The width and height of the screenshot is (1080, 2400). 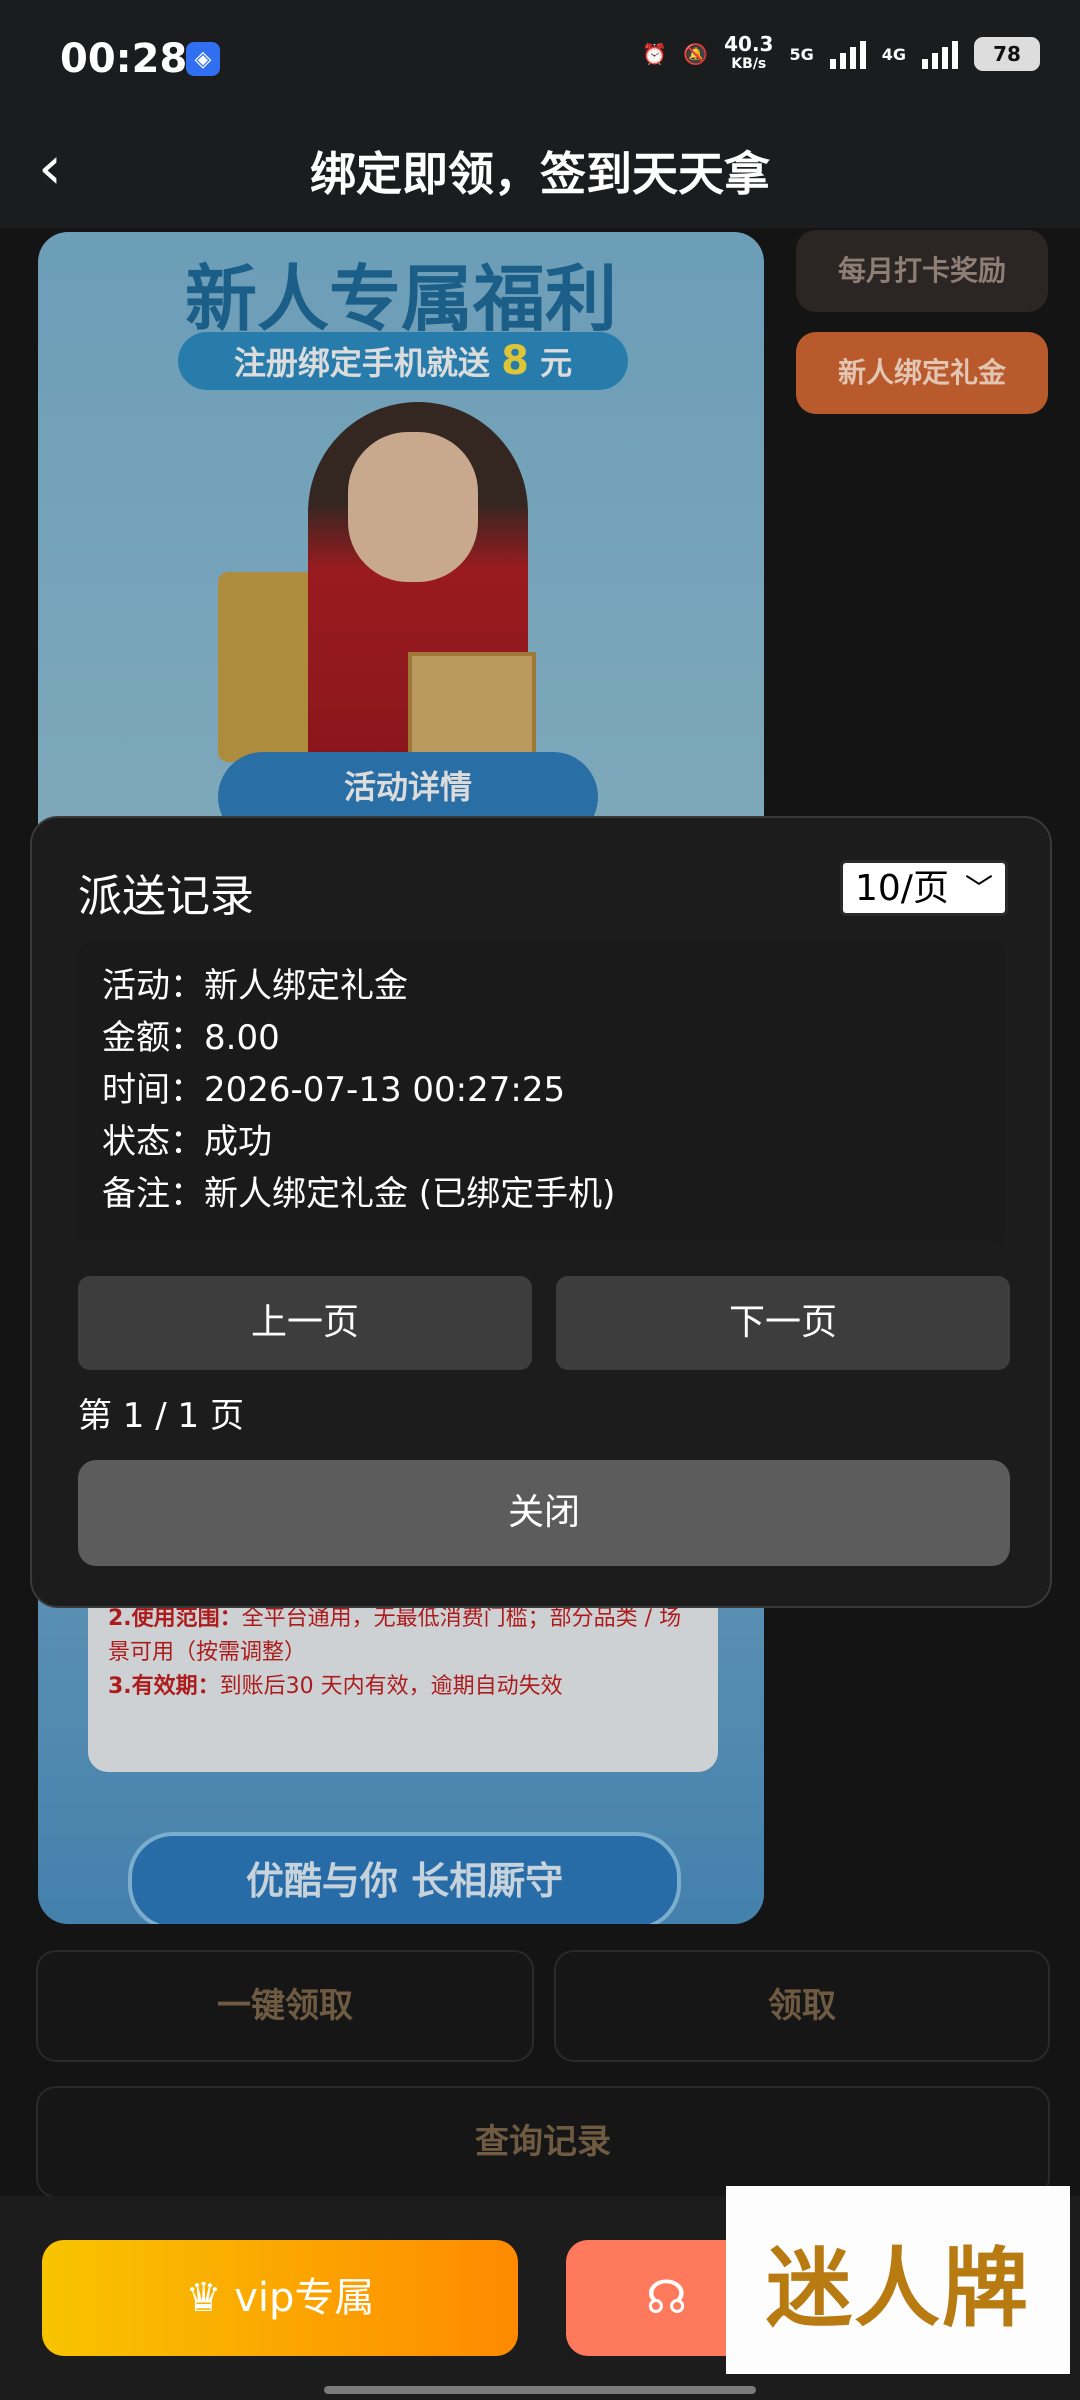 I want to click on claim-all-button: 一键领取, so click(x=285, y=2006).